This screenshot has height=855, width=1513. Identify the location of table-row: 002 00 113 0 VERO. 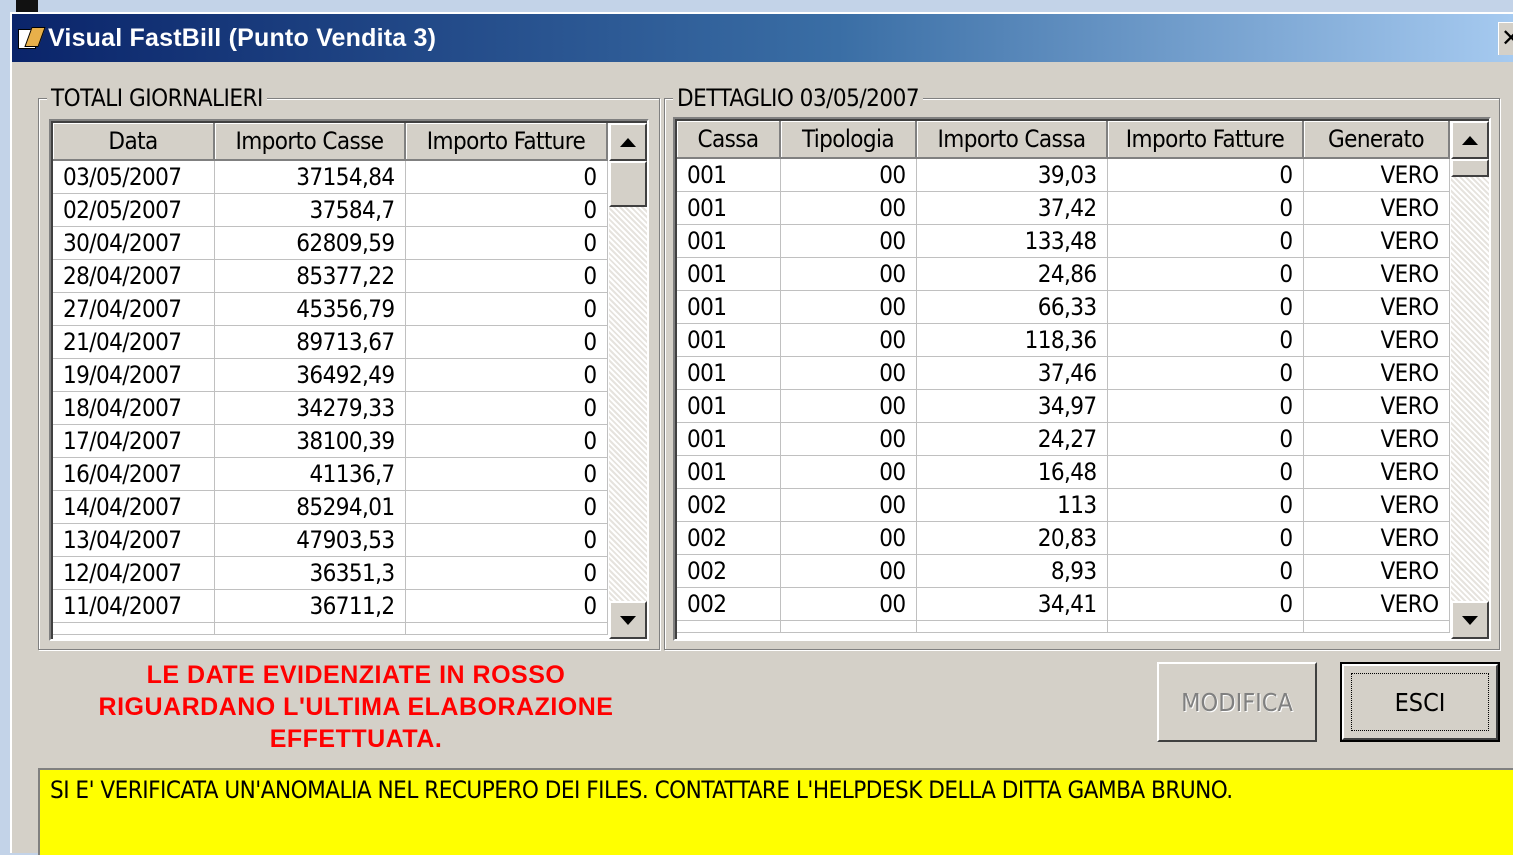
(1063, 505).